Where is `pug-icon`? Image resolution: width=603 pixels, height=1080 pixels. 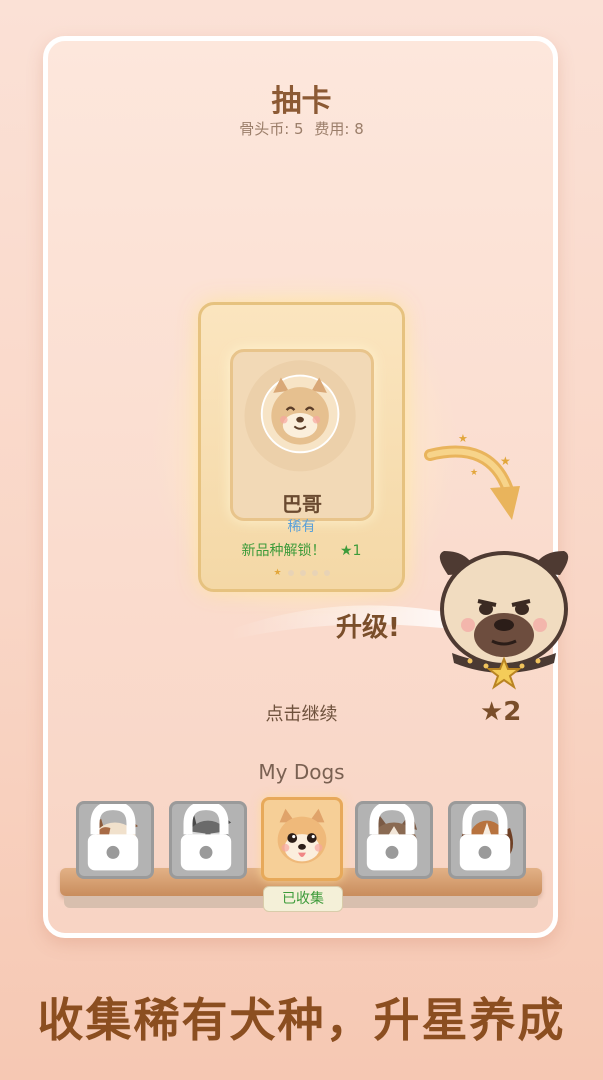
pug-icon is located at coordinates (504, 620).